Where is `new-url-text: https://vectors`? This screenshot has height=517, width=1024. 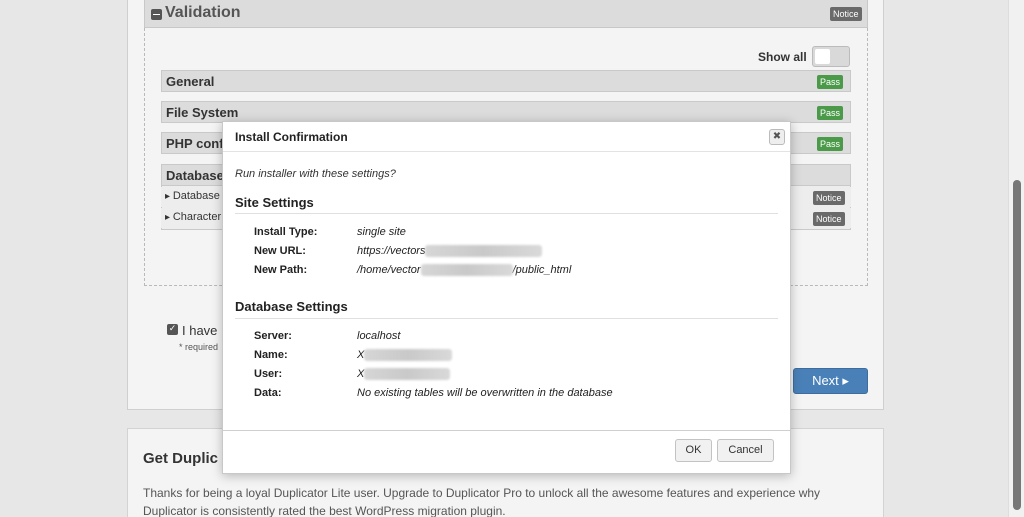 new-url-text: https://vectors is located at coordinates (391, 251).